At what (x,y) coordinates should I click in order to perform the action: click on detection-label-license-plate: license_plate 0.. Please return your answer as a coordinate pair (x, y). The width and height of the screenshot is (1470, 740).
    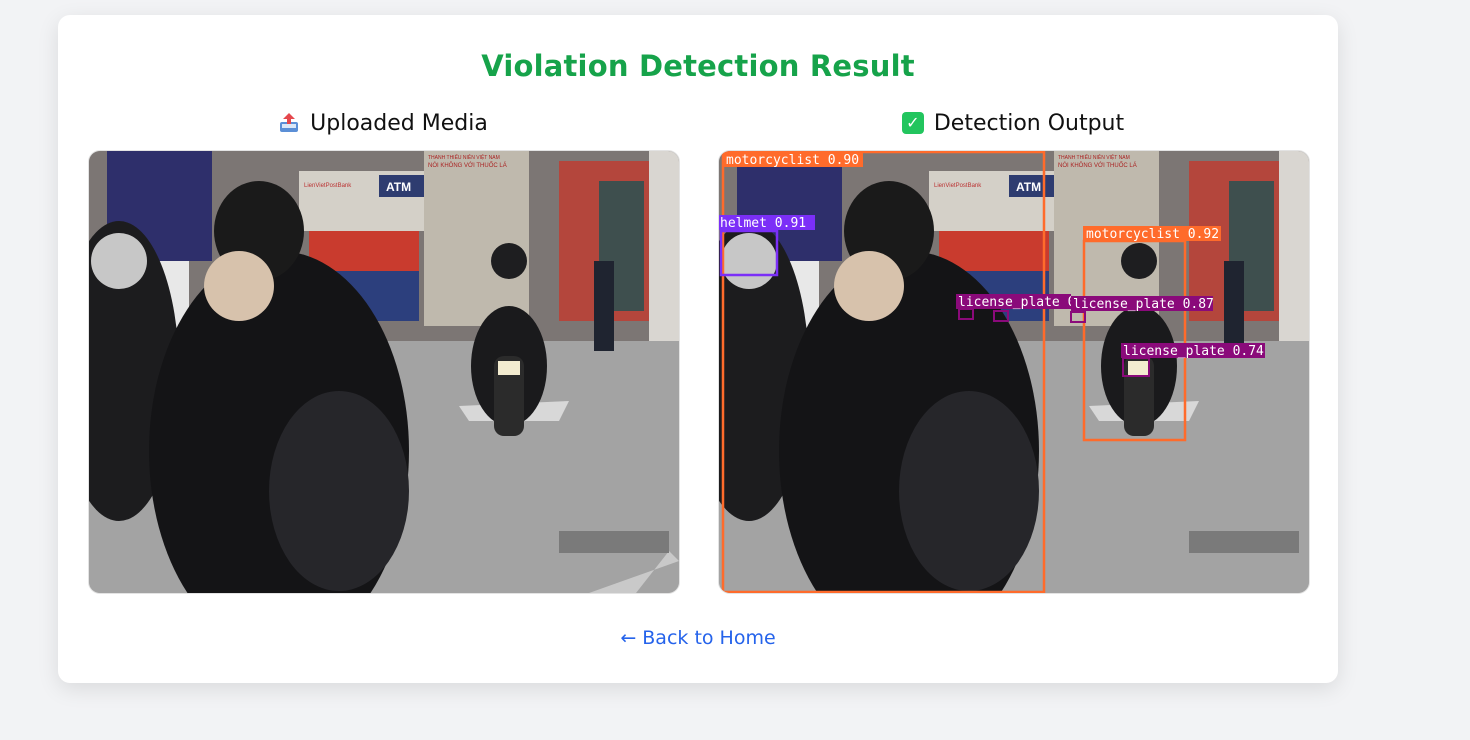
    Looking at the image, I should click on (1020, 302).